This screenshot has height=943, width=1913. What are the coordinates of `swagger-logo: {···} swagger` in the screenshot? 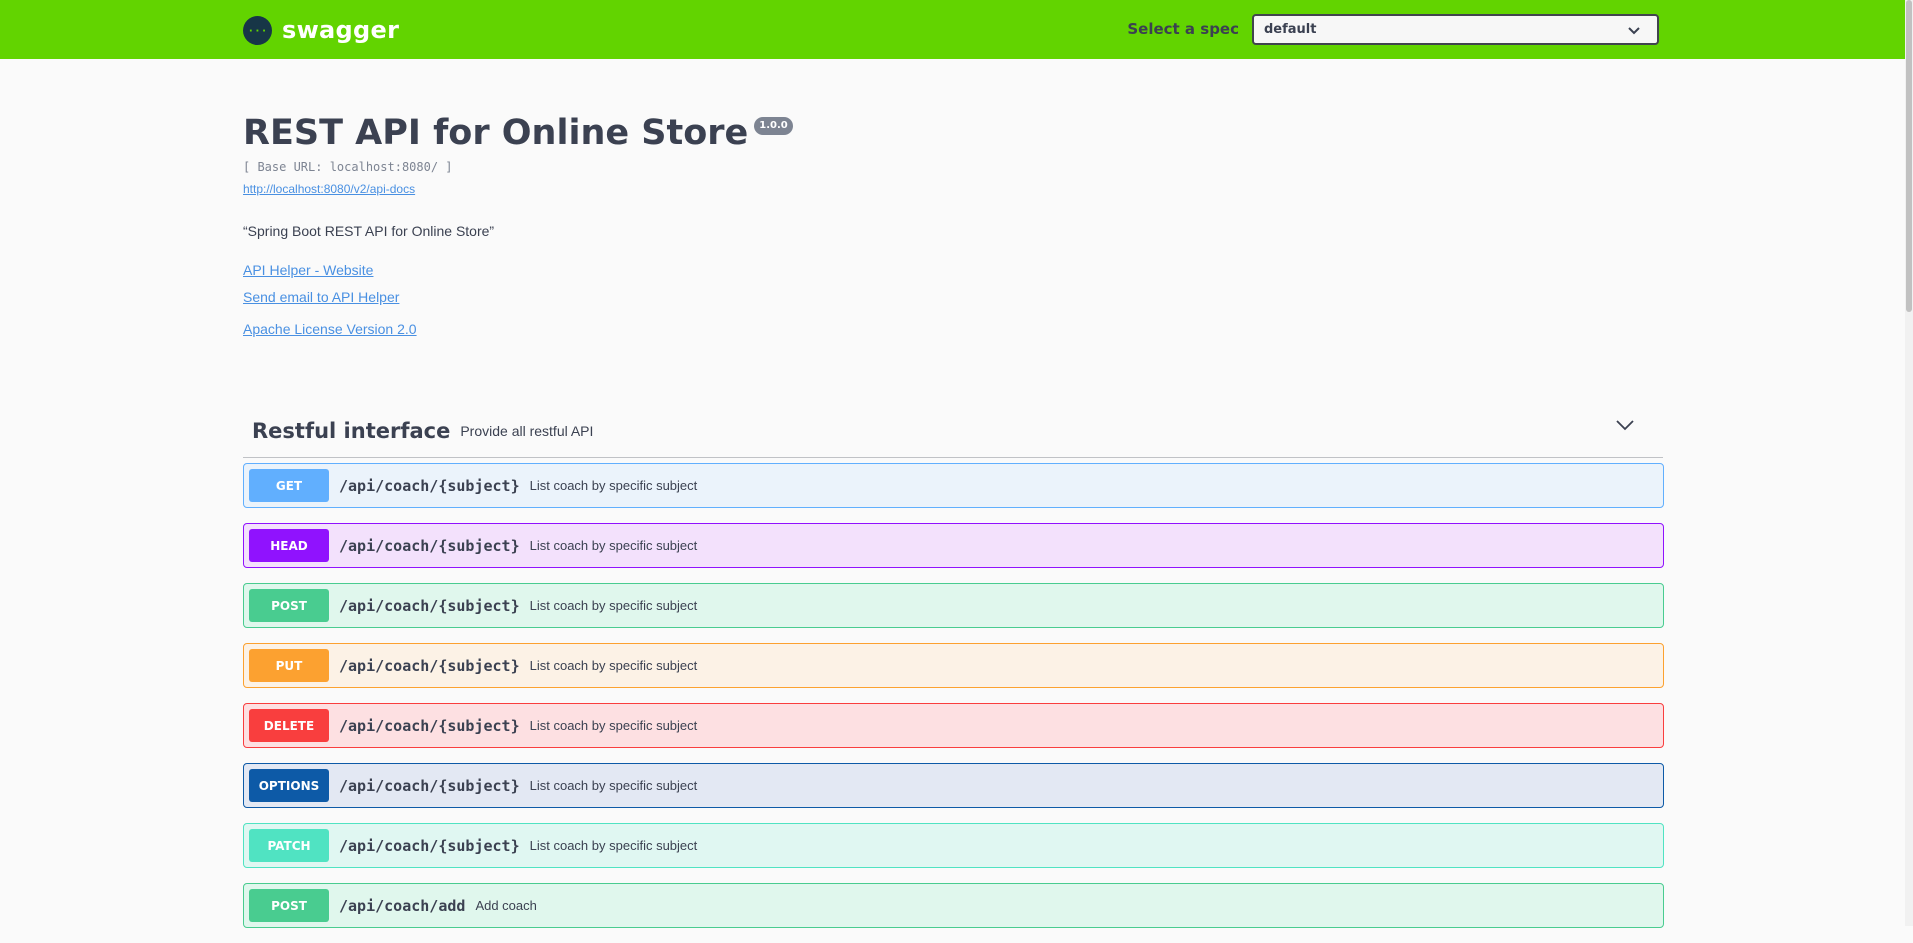 It's located at (321, 30).